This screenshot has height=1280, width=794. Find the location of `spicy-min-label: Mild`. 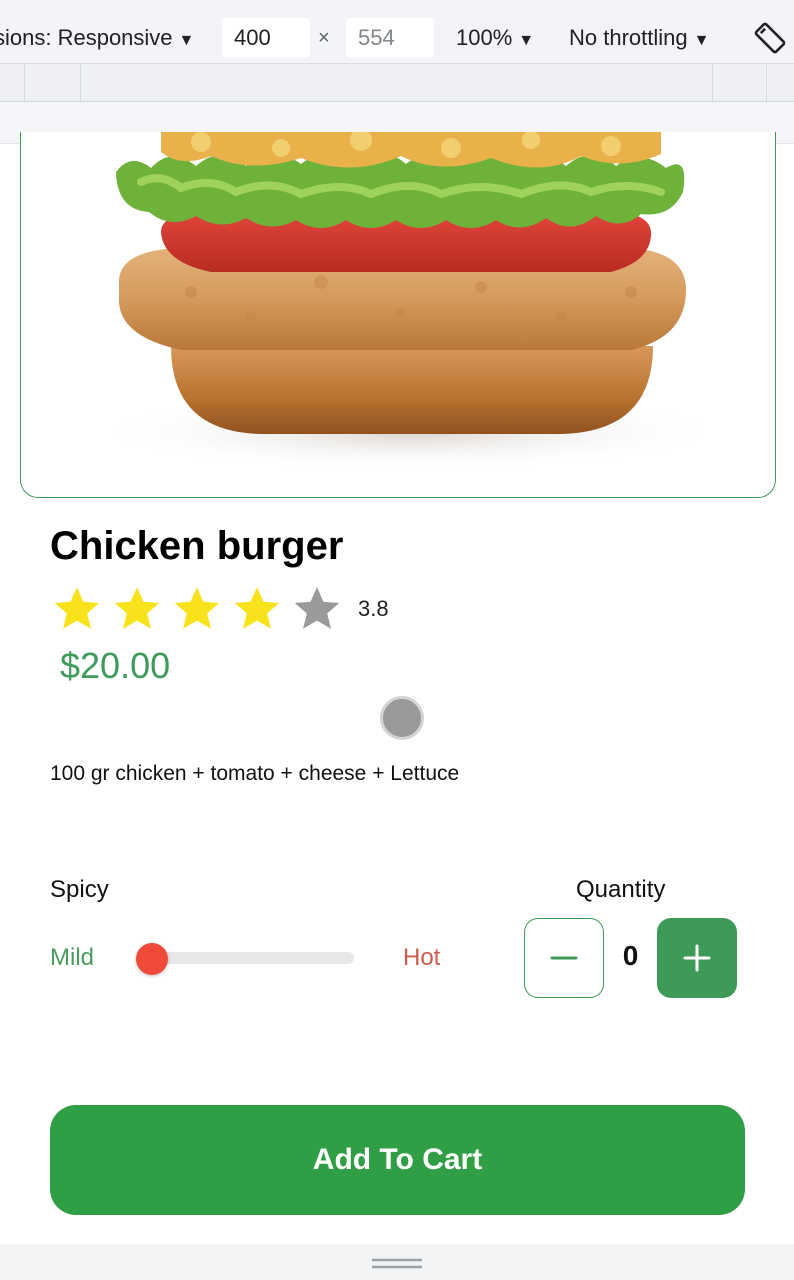

spicy-min-label: Mild is located at coordinates (72, 957).